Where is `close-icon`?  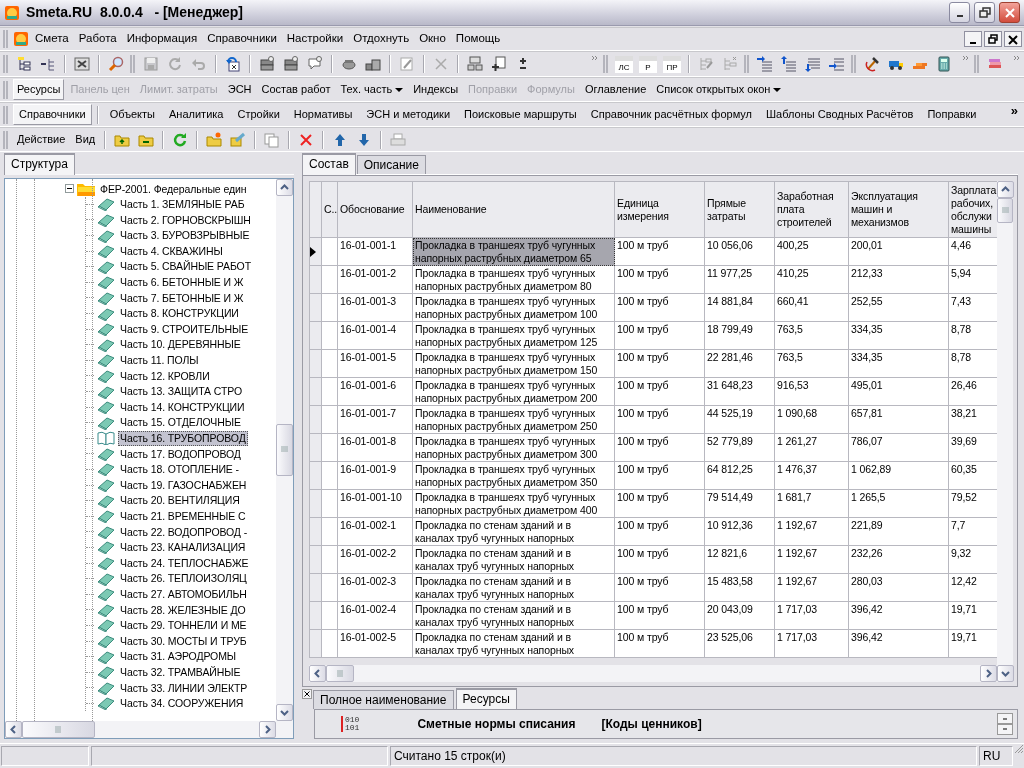 close-icon is located at coordinates (1013, 39).